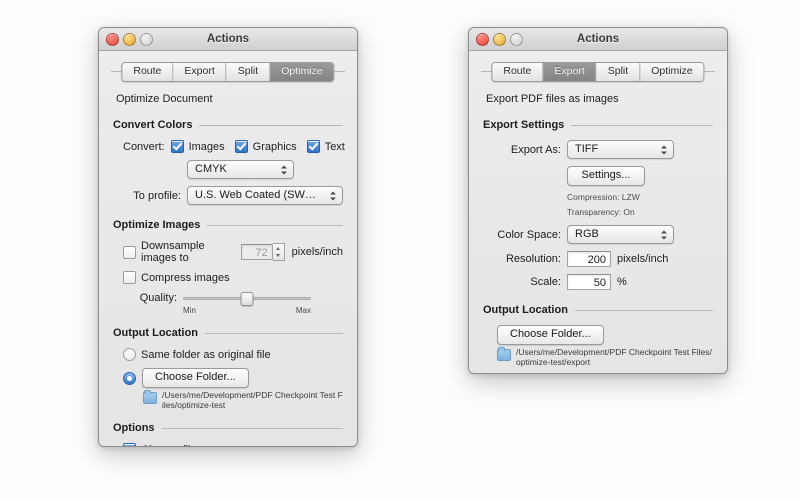 The image size is (800, 500). Describe the element at coordinates (134, 428) in the screenshot. I see `group-label: Options` at that location.